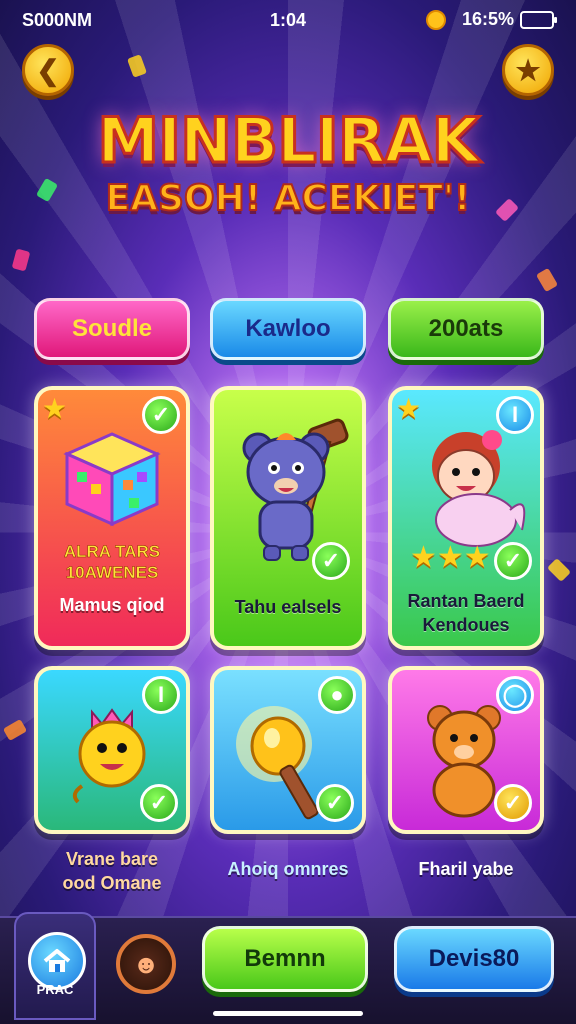 The width and height of the screenshot is (576, 1024). Describe the element at coordinates (285, 959) in the screenshot. I see `play-button: Bemnn` at that location.